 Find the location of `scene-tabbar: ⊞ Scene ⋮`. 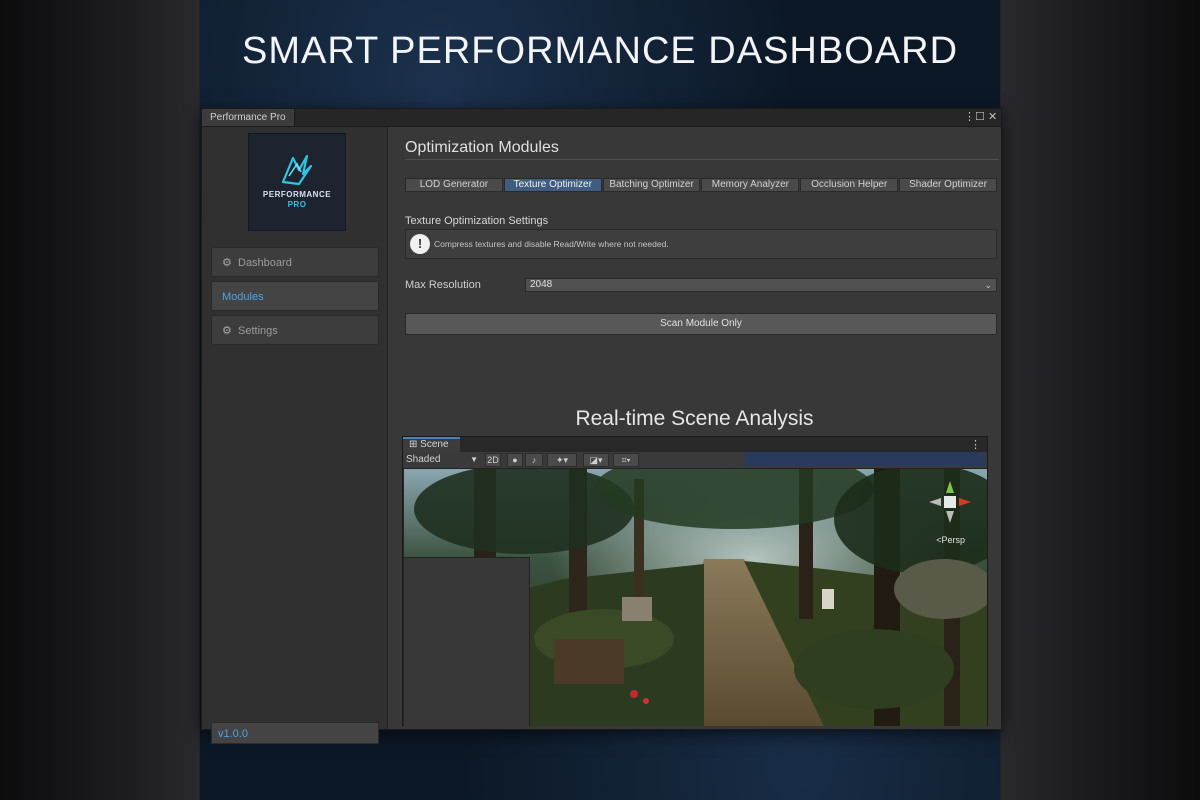

scene-tabbar: ⊞ Scene ⋮ is located at coordinates (695, 444).